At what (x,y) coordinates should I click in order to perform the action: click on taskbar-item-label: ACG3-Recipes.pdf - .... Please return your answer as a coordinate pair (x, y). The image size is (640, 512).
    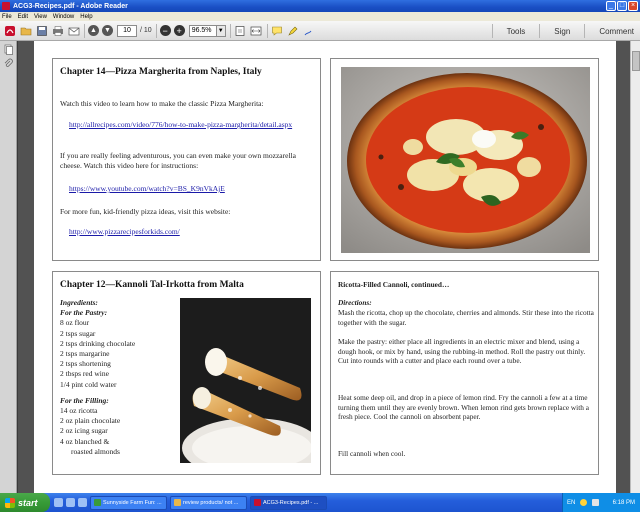
    Looking at the image, I should click on (291, 502).